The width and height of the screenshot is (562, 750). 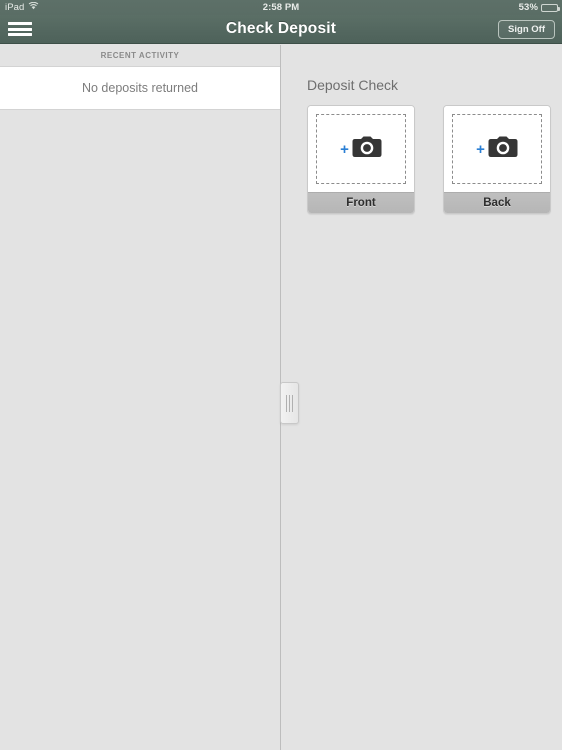 I want to click on capture-label-back: Back, so click(x=497, y=202).